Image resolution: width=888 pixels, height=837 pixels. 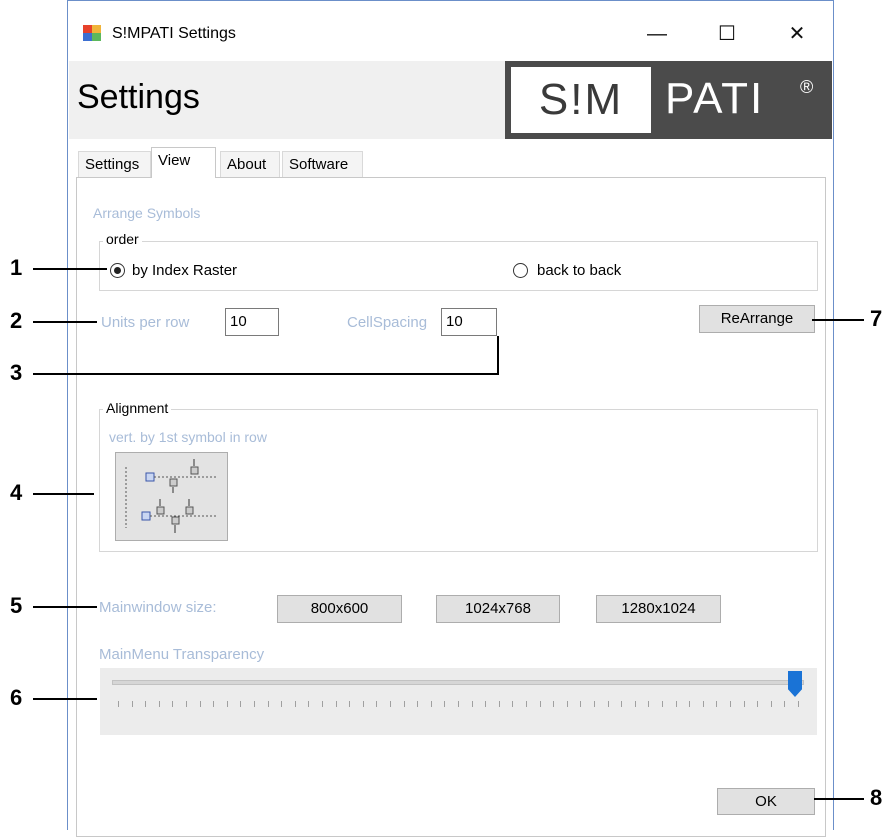 I want to click on callout-3: 3, so click(x=16, y=372).